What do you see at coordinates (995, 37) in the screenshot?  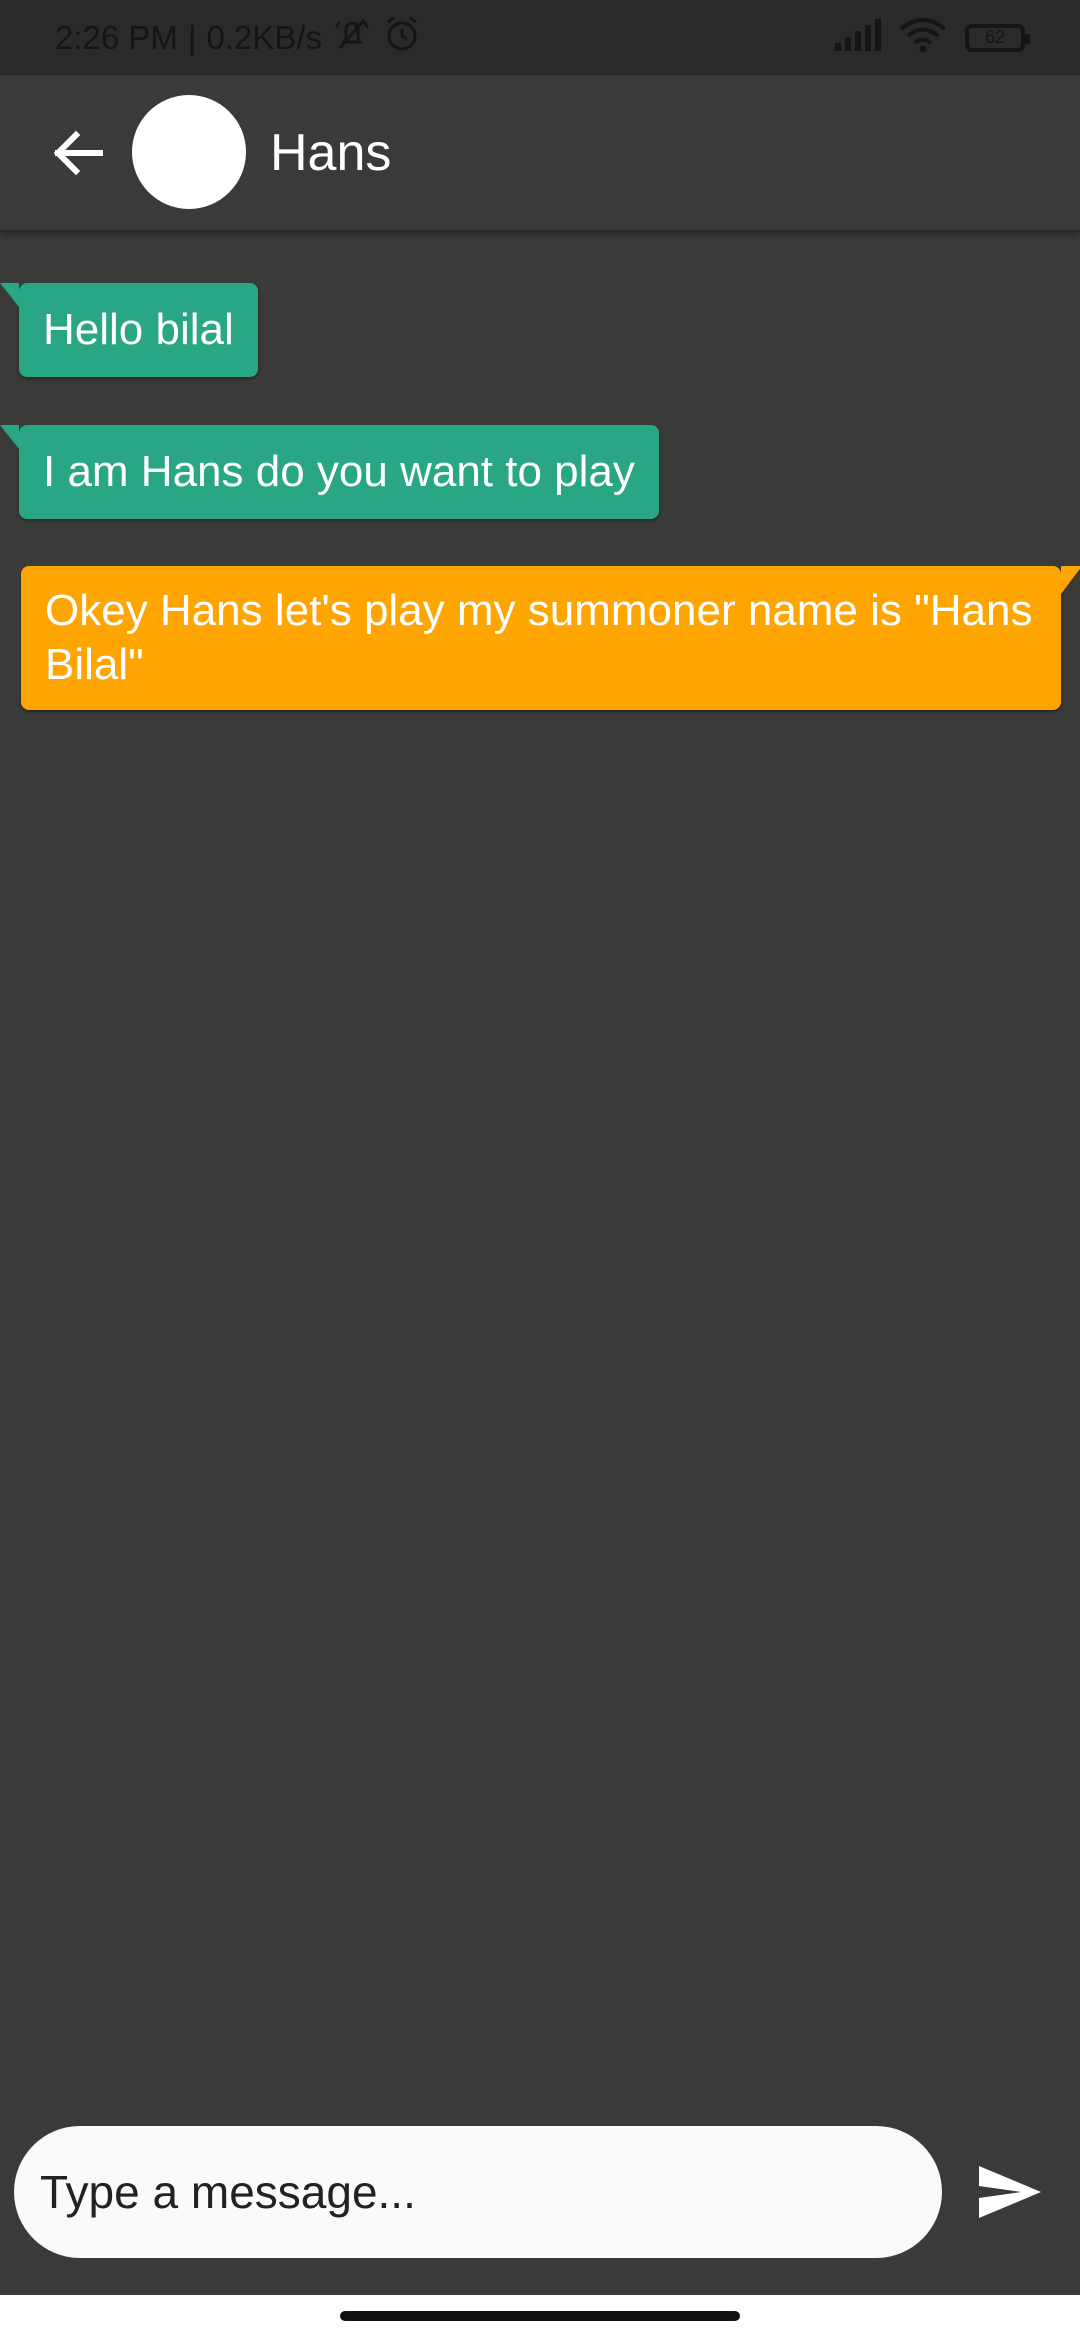 I see `battery-level: 62` at bounding box center [995, 37].